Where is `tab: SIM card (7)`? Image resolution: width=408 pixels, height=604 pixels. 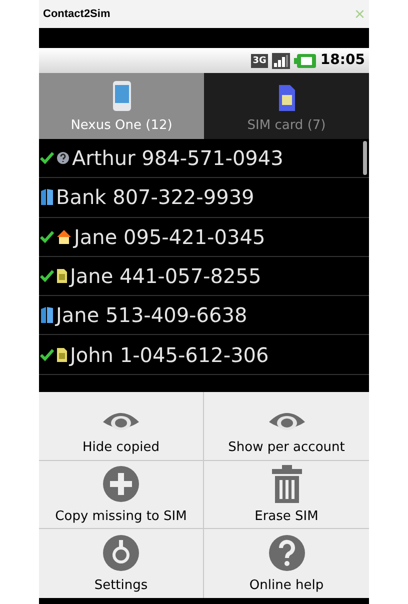 tab: SIM card (7) is located at coordinates (286, 106).